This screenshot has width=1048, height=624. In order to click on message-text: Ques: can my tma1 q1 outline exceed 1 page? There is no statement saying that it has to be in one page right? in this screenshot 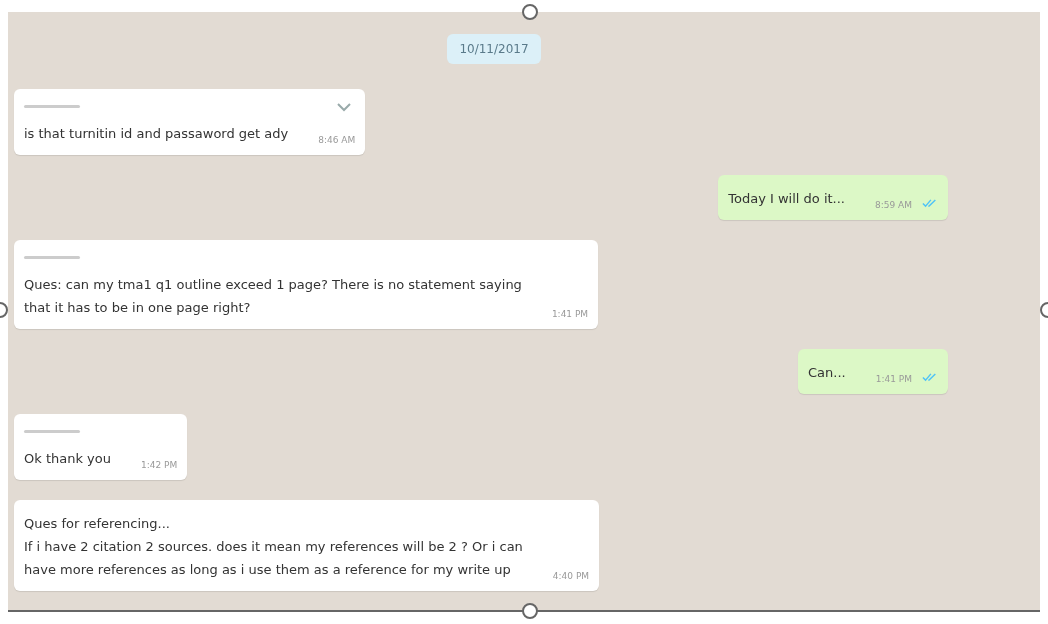, I will do `click(273, 296)`.